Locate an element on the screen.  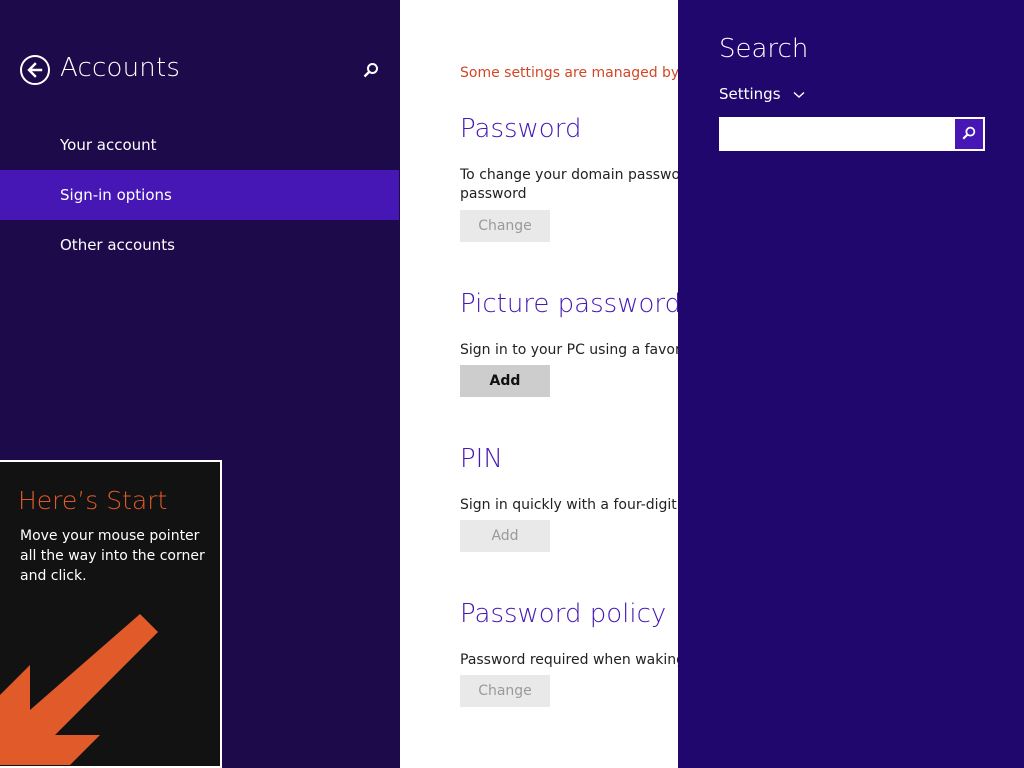
corner-arrow-icon is located at coordinates (79, 689).